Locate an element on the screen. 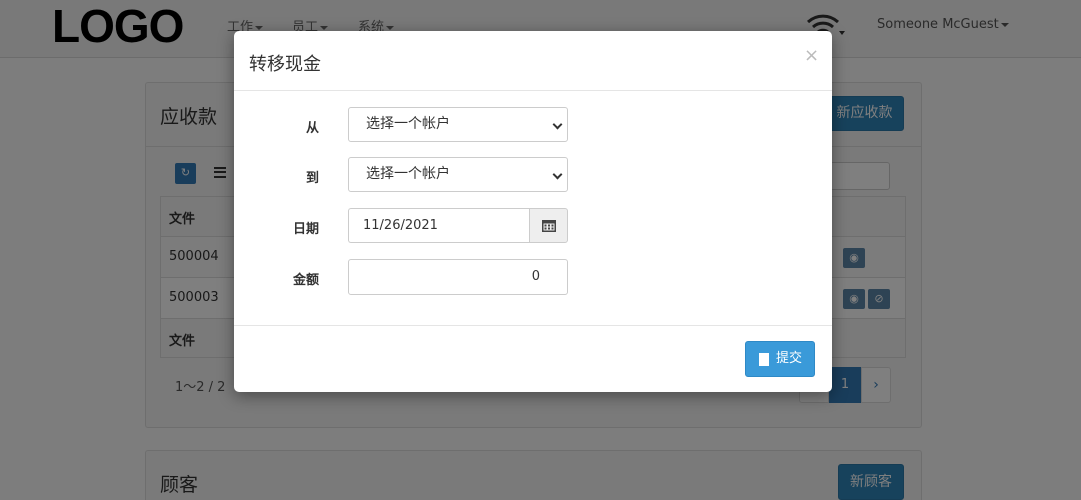 This screenshot has width=1081, height=500. to-account-value: 选择一个帐户 is located at coordinates (408, 174).